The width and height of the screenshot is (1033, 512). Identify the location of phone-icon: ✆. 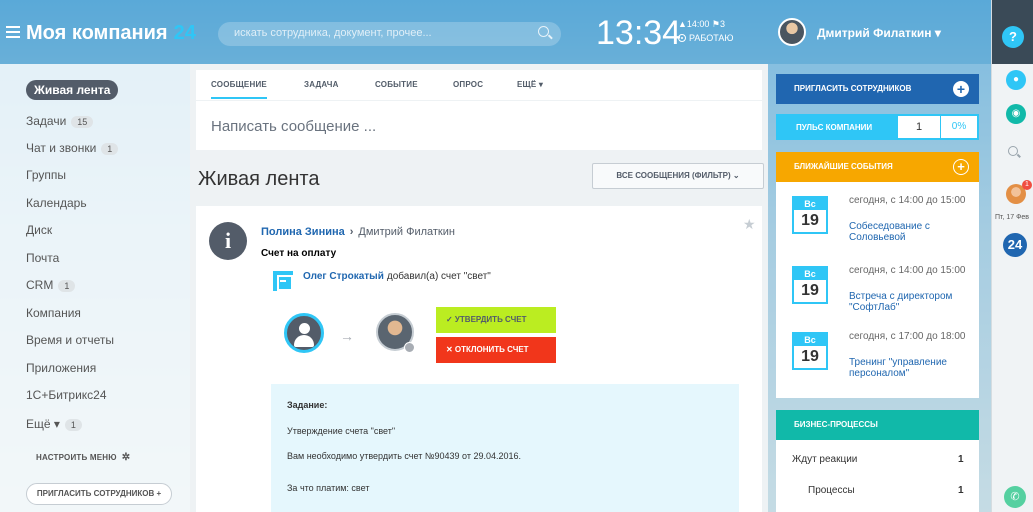
(1015, 497).